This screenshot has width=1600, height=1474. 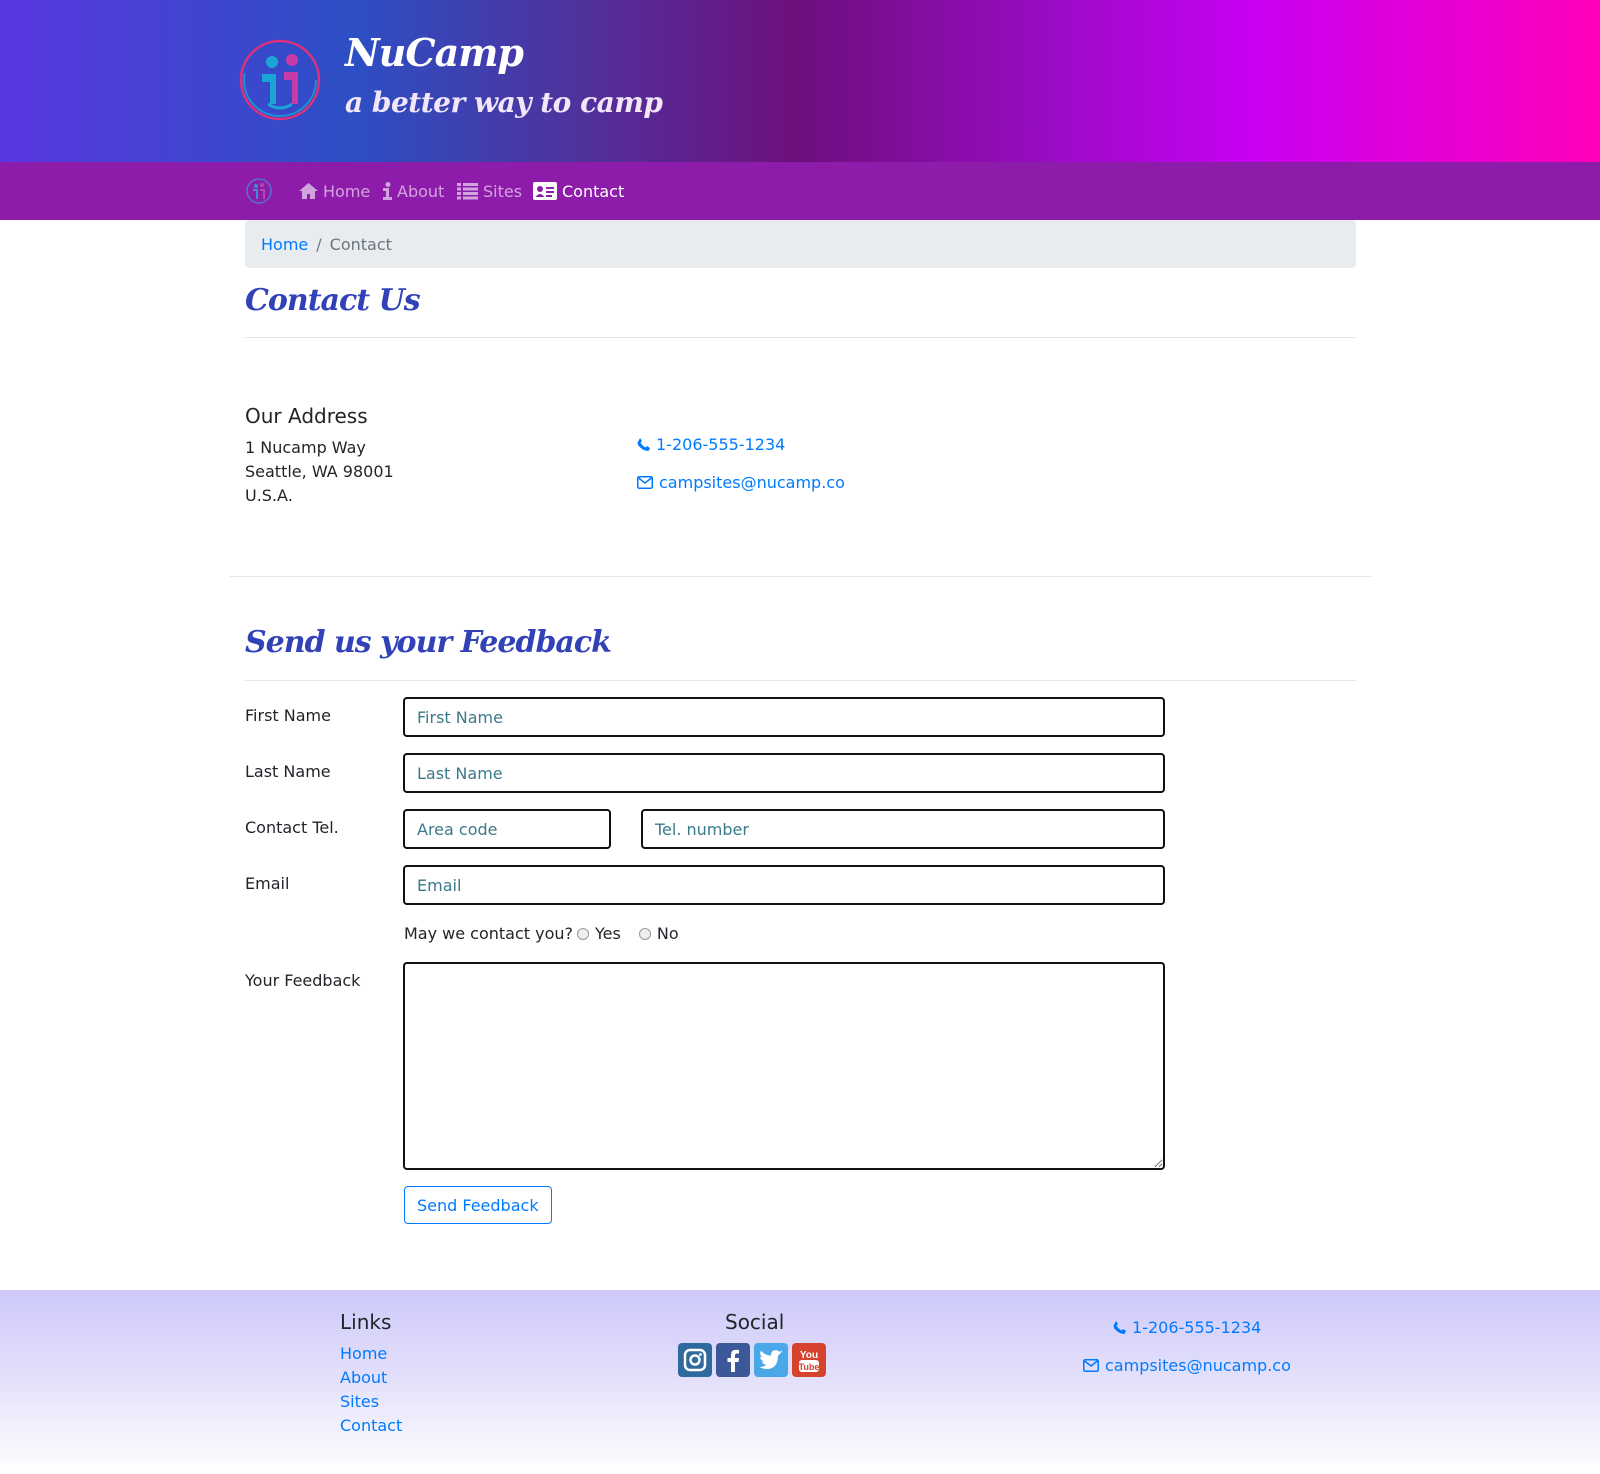 I want to click on breadcrumb-home-link: Home, so click(x=284, y=244).